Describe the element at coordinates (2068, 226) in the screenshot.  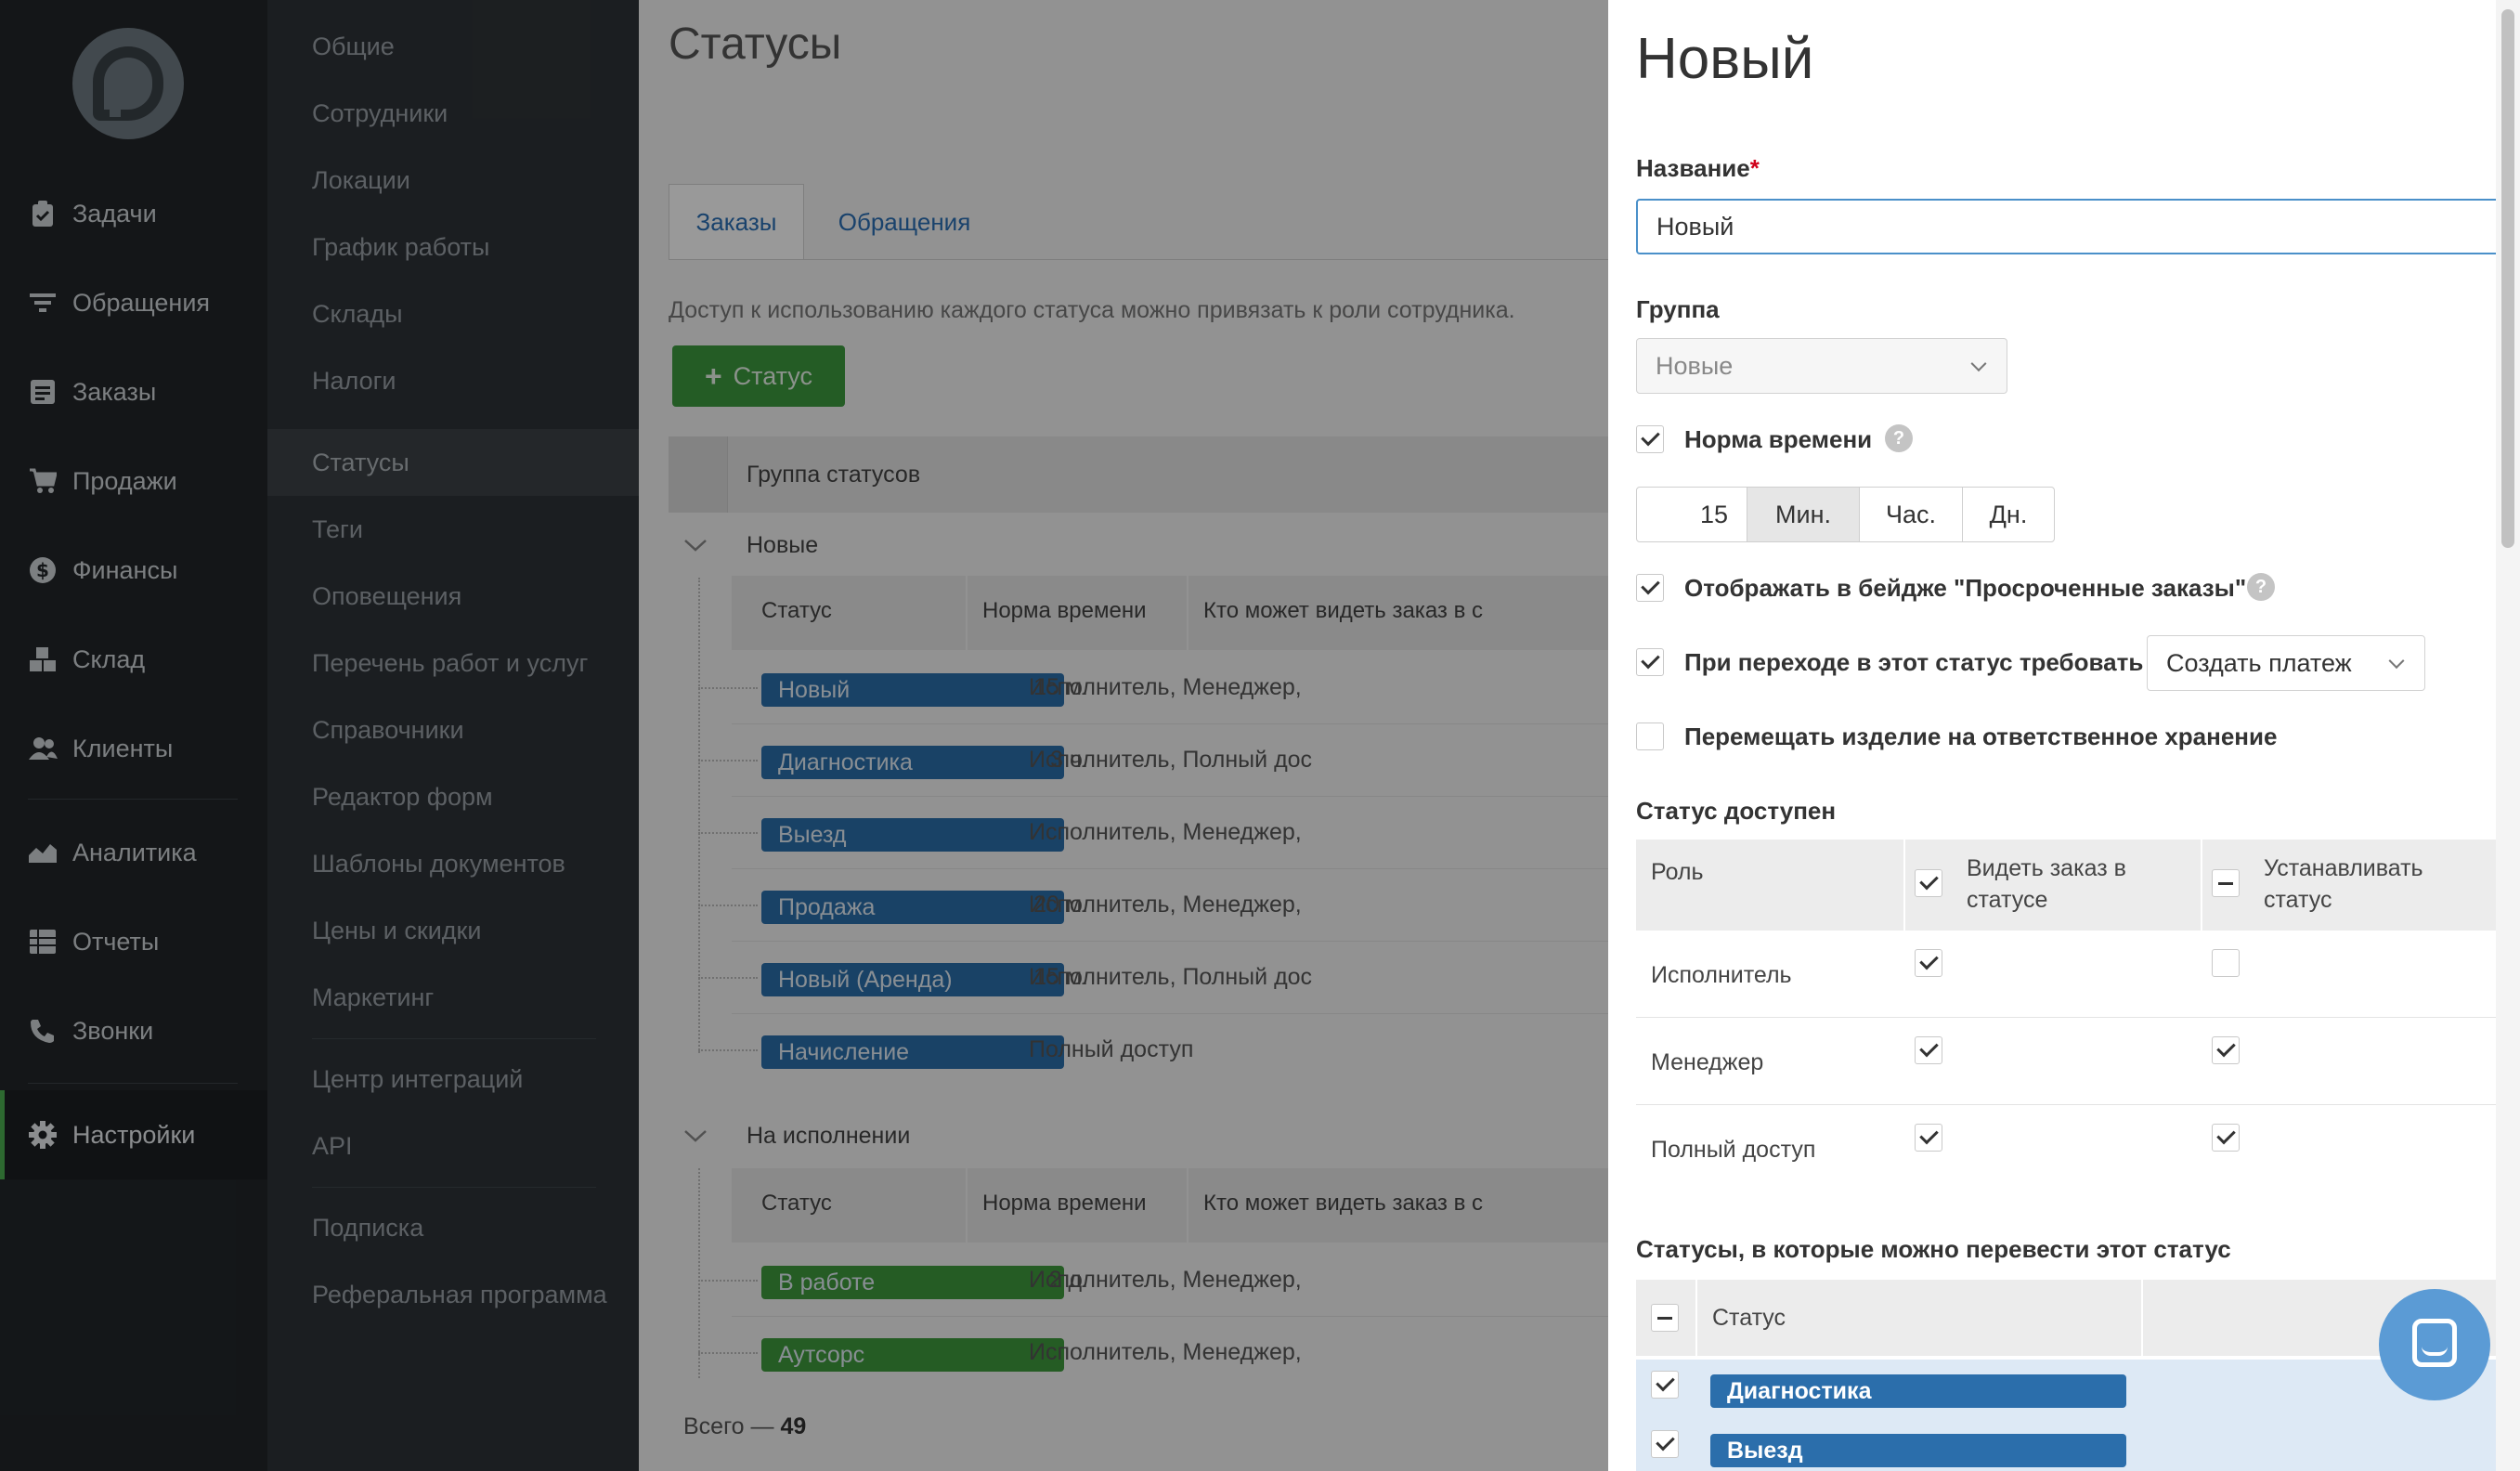
I see `status-name-input: Новый` at that location.